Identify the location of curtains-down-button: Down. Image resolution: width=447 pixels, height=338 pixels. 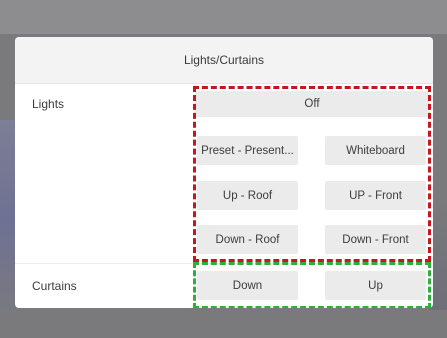
(247, 285).